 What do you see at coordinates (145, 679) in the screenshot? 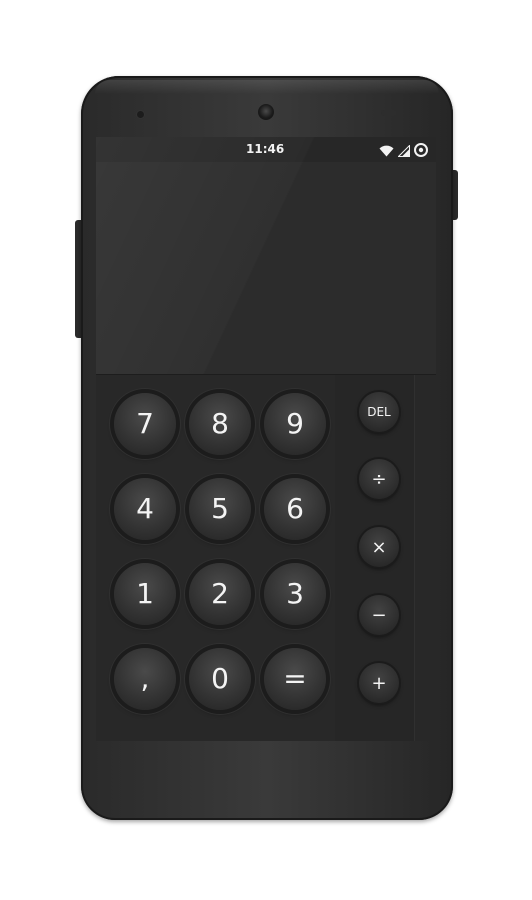
I see `decimal-button: ,` at bounding box center [145, 679].